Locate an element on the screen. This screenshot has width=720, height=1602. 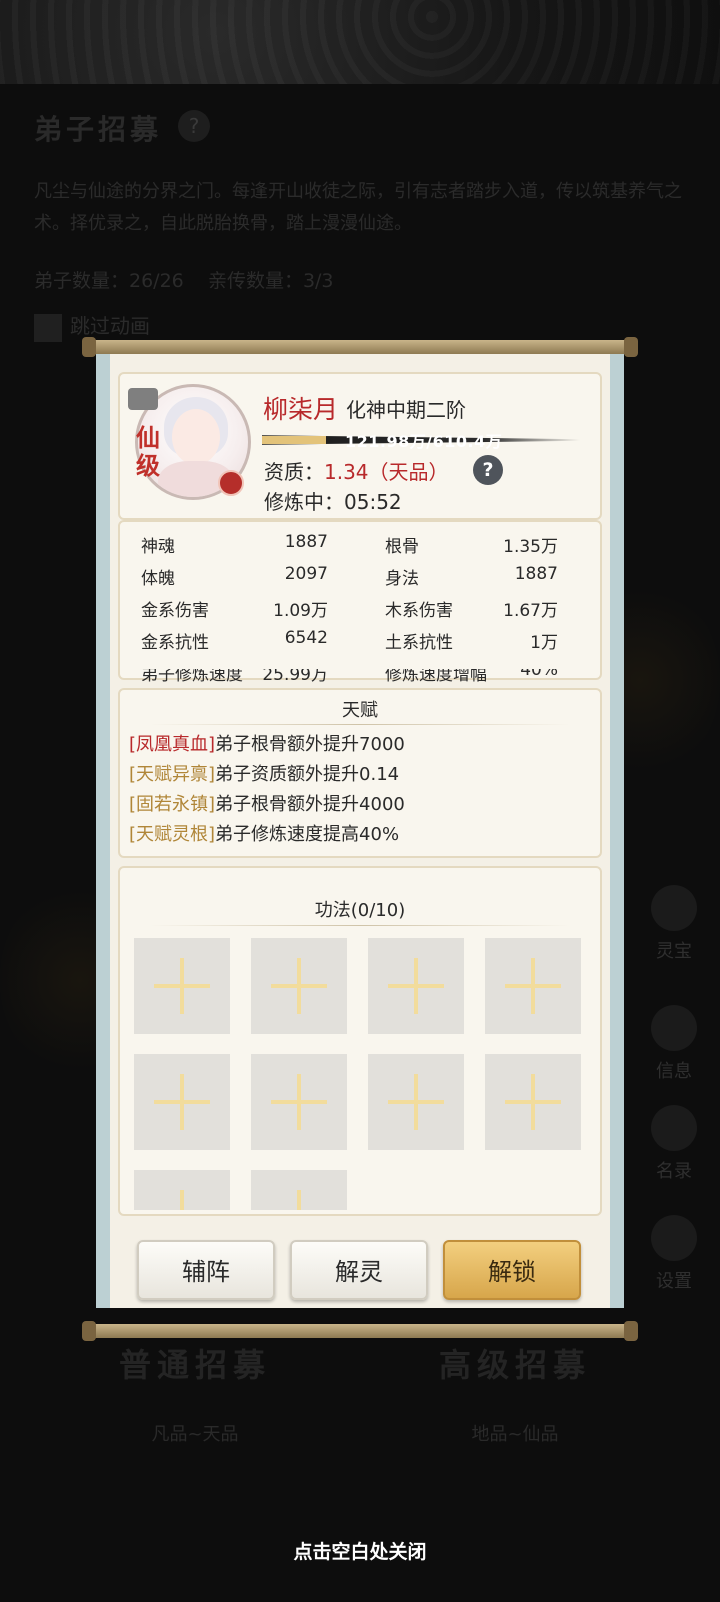
character-name: 柳柒月 is located at coordinates (301, 409).